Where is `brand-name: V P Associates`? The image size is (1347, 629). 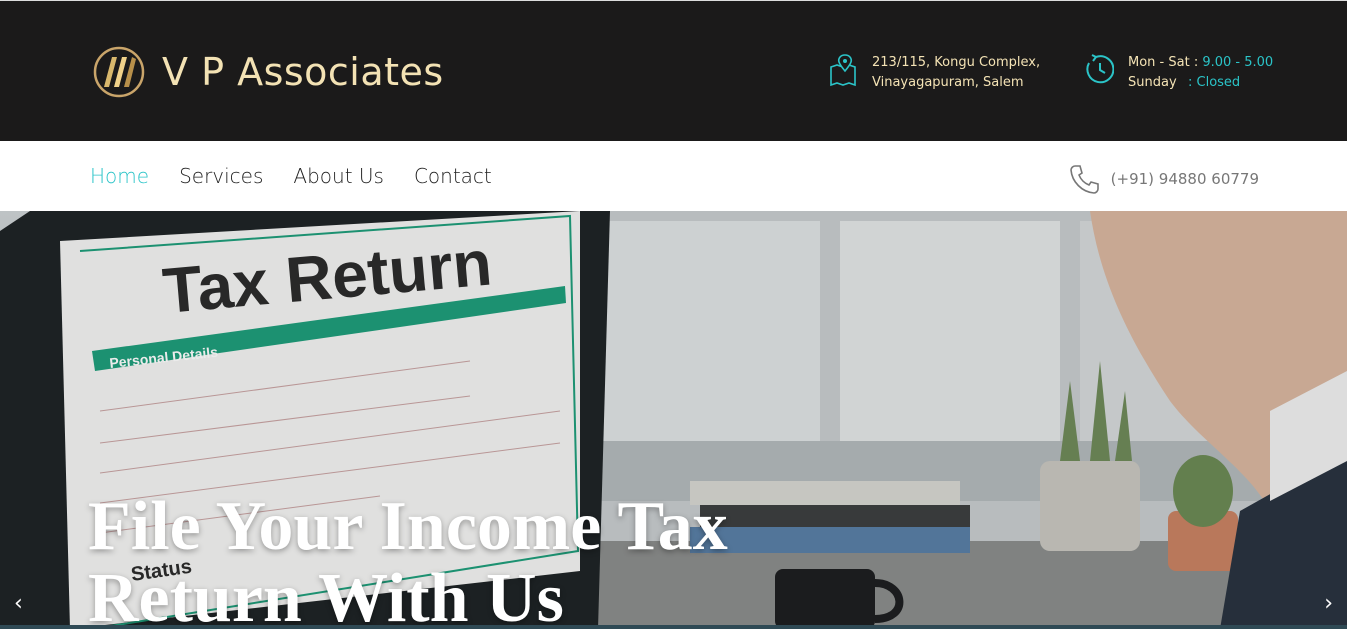 brand-name: V P Associates is located at coordinates (303, 72).